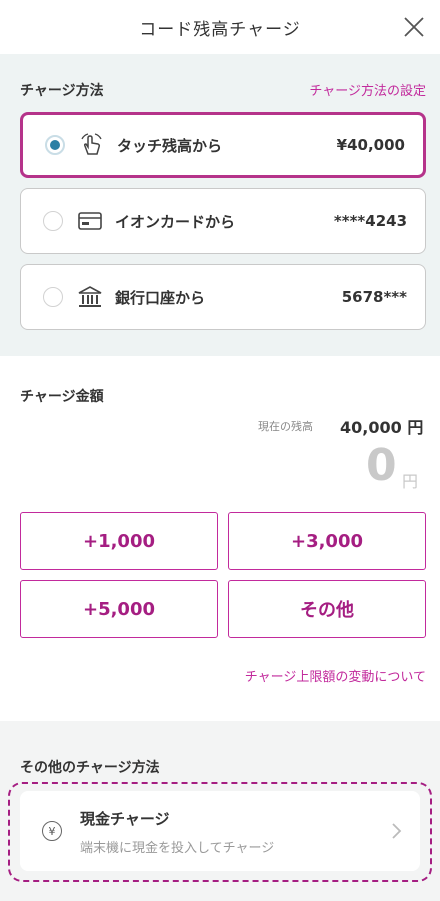 The width and height of the screenshot is (440, 901). What do you see at coordinates (177, 848) in the screenshot?
I see `cash-charge-subtitle: 端末機に現金を投入してチャージ` at bounding box center [177, 848].